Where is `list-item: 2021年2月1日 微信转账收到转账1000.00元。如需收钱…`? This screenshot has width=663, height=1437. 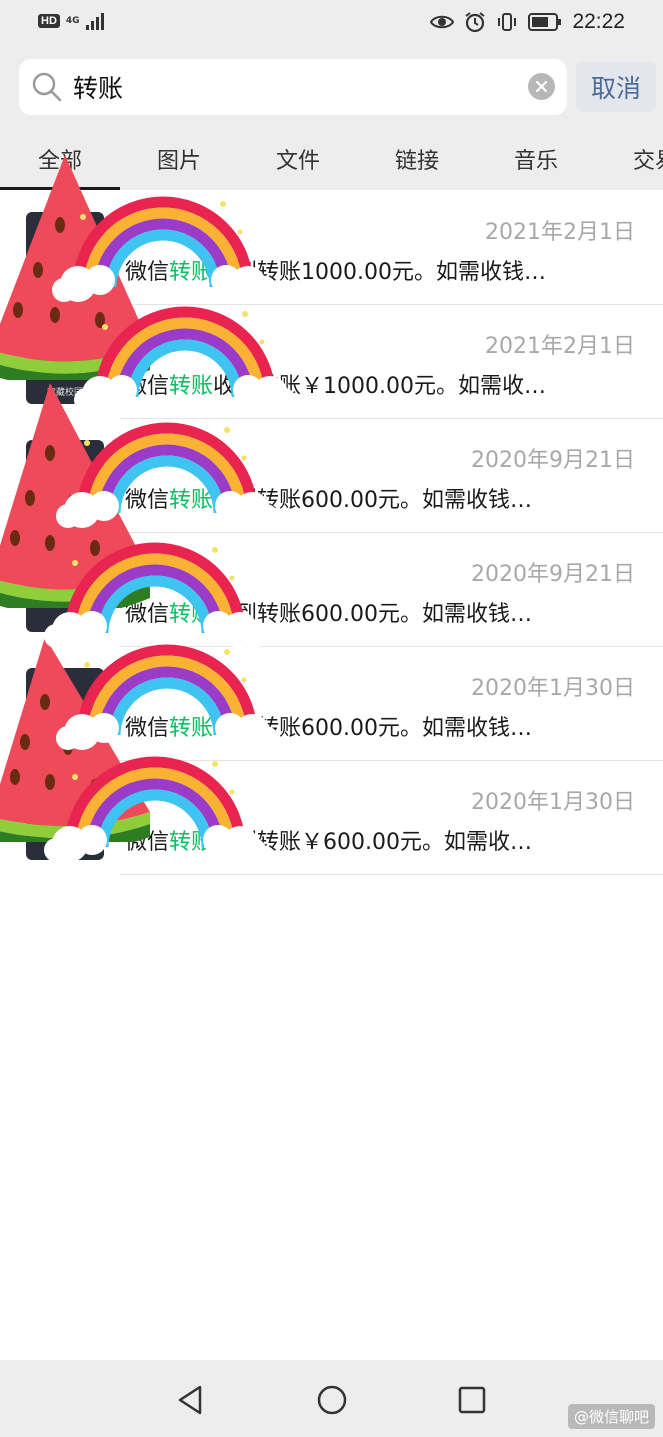 list-item: 2021年2月1日 微信转账收到转账1000.00元。如需收钱… is located at coordinates (331, 247).